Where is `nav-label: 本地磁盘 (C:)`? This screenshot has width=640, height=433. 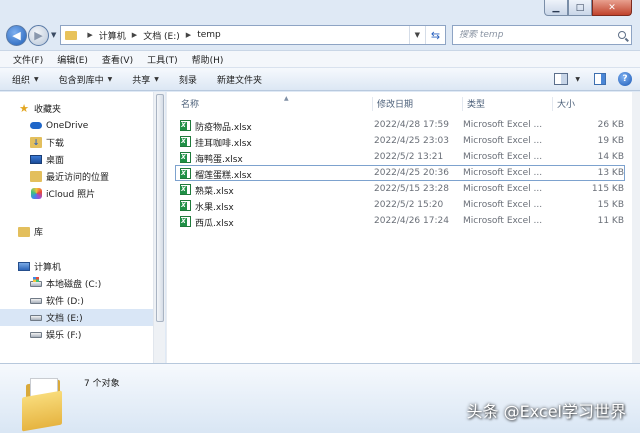
nav-label: 本地磁盘 (C:) is located at coordinates (74, 285).